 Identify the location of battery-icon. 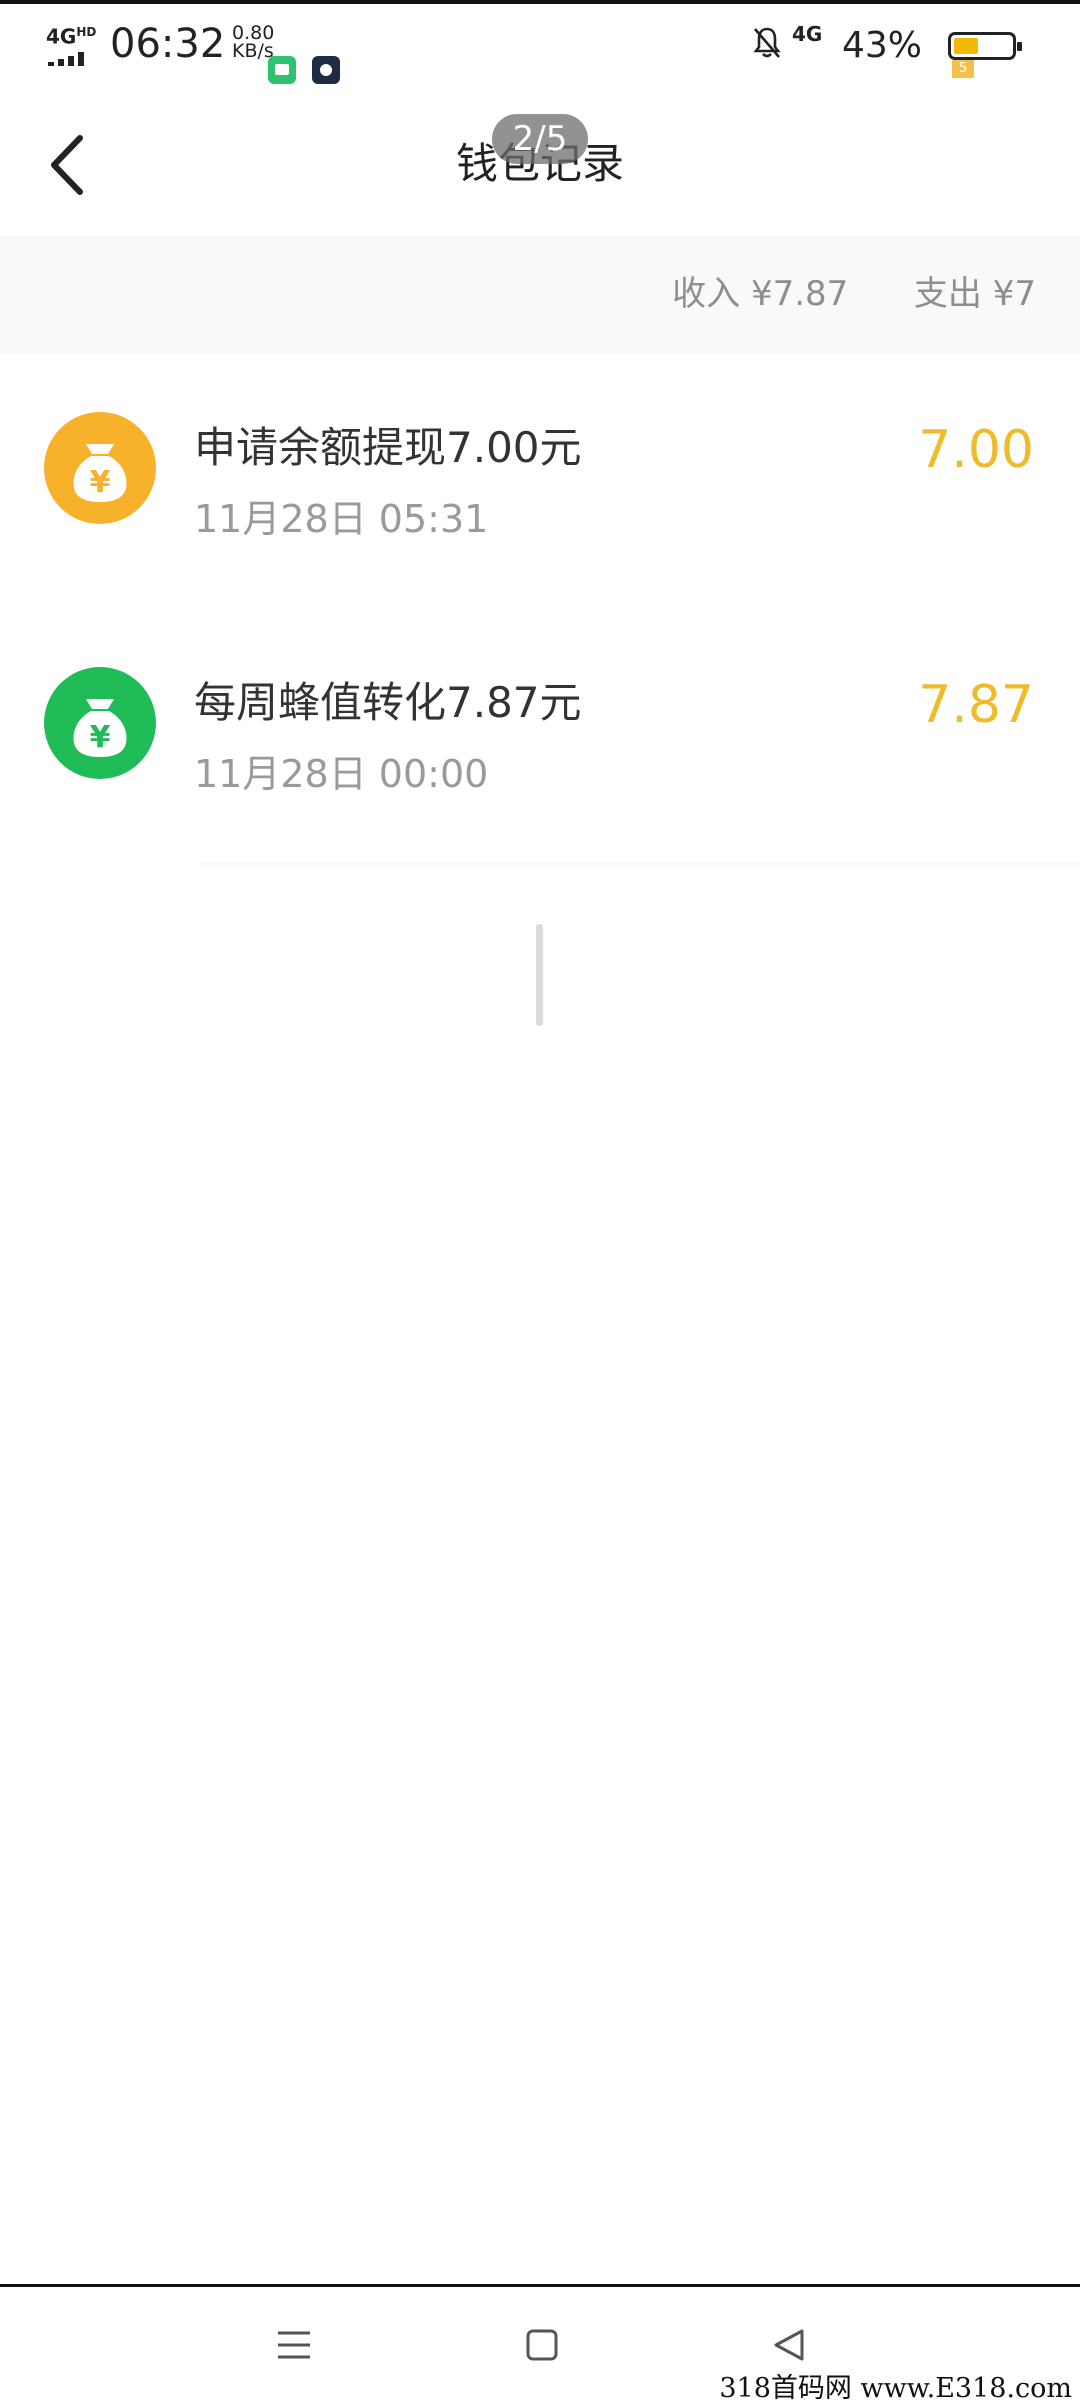
(985, 46).